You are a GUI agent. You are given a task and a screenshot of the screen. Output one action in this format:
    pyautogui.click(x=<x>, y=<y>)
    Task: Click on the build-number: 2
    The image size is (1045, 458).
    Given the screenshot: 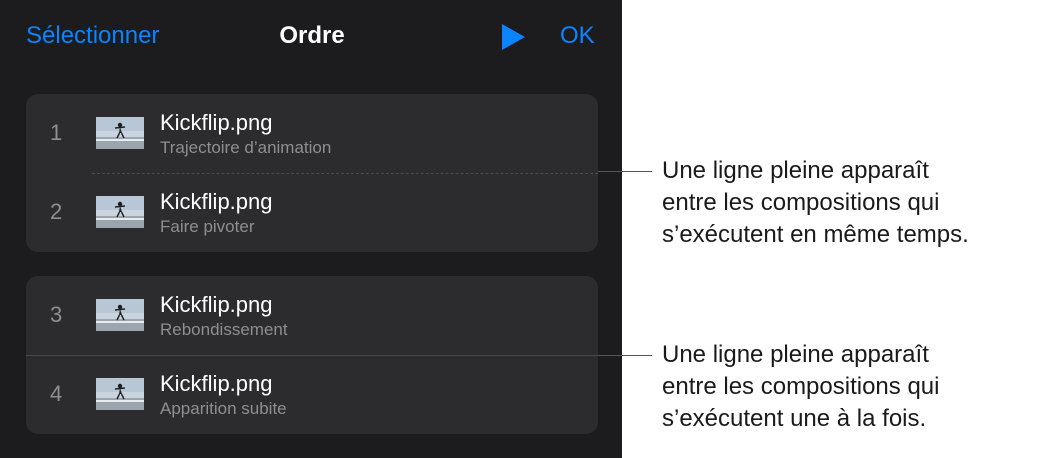 What is the action you would take?
    pyautogui.click(x=56, y=211)
    